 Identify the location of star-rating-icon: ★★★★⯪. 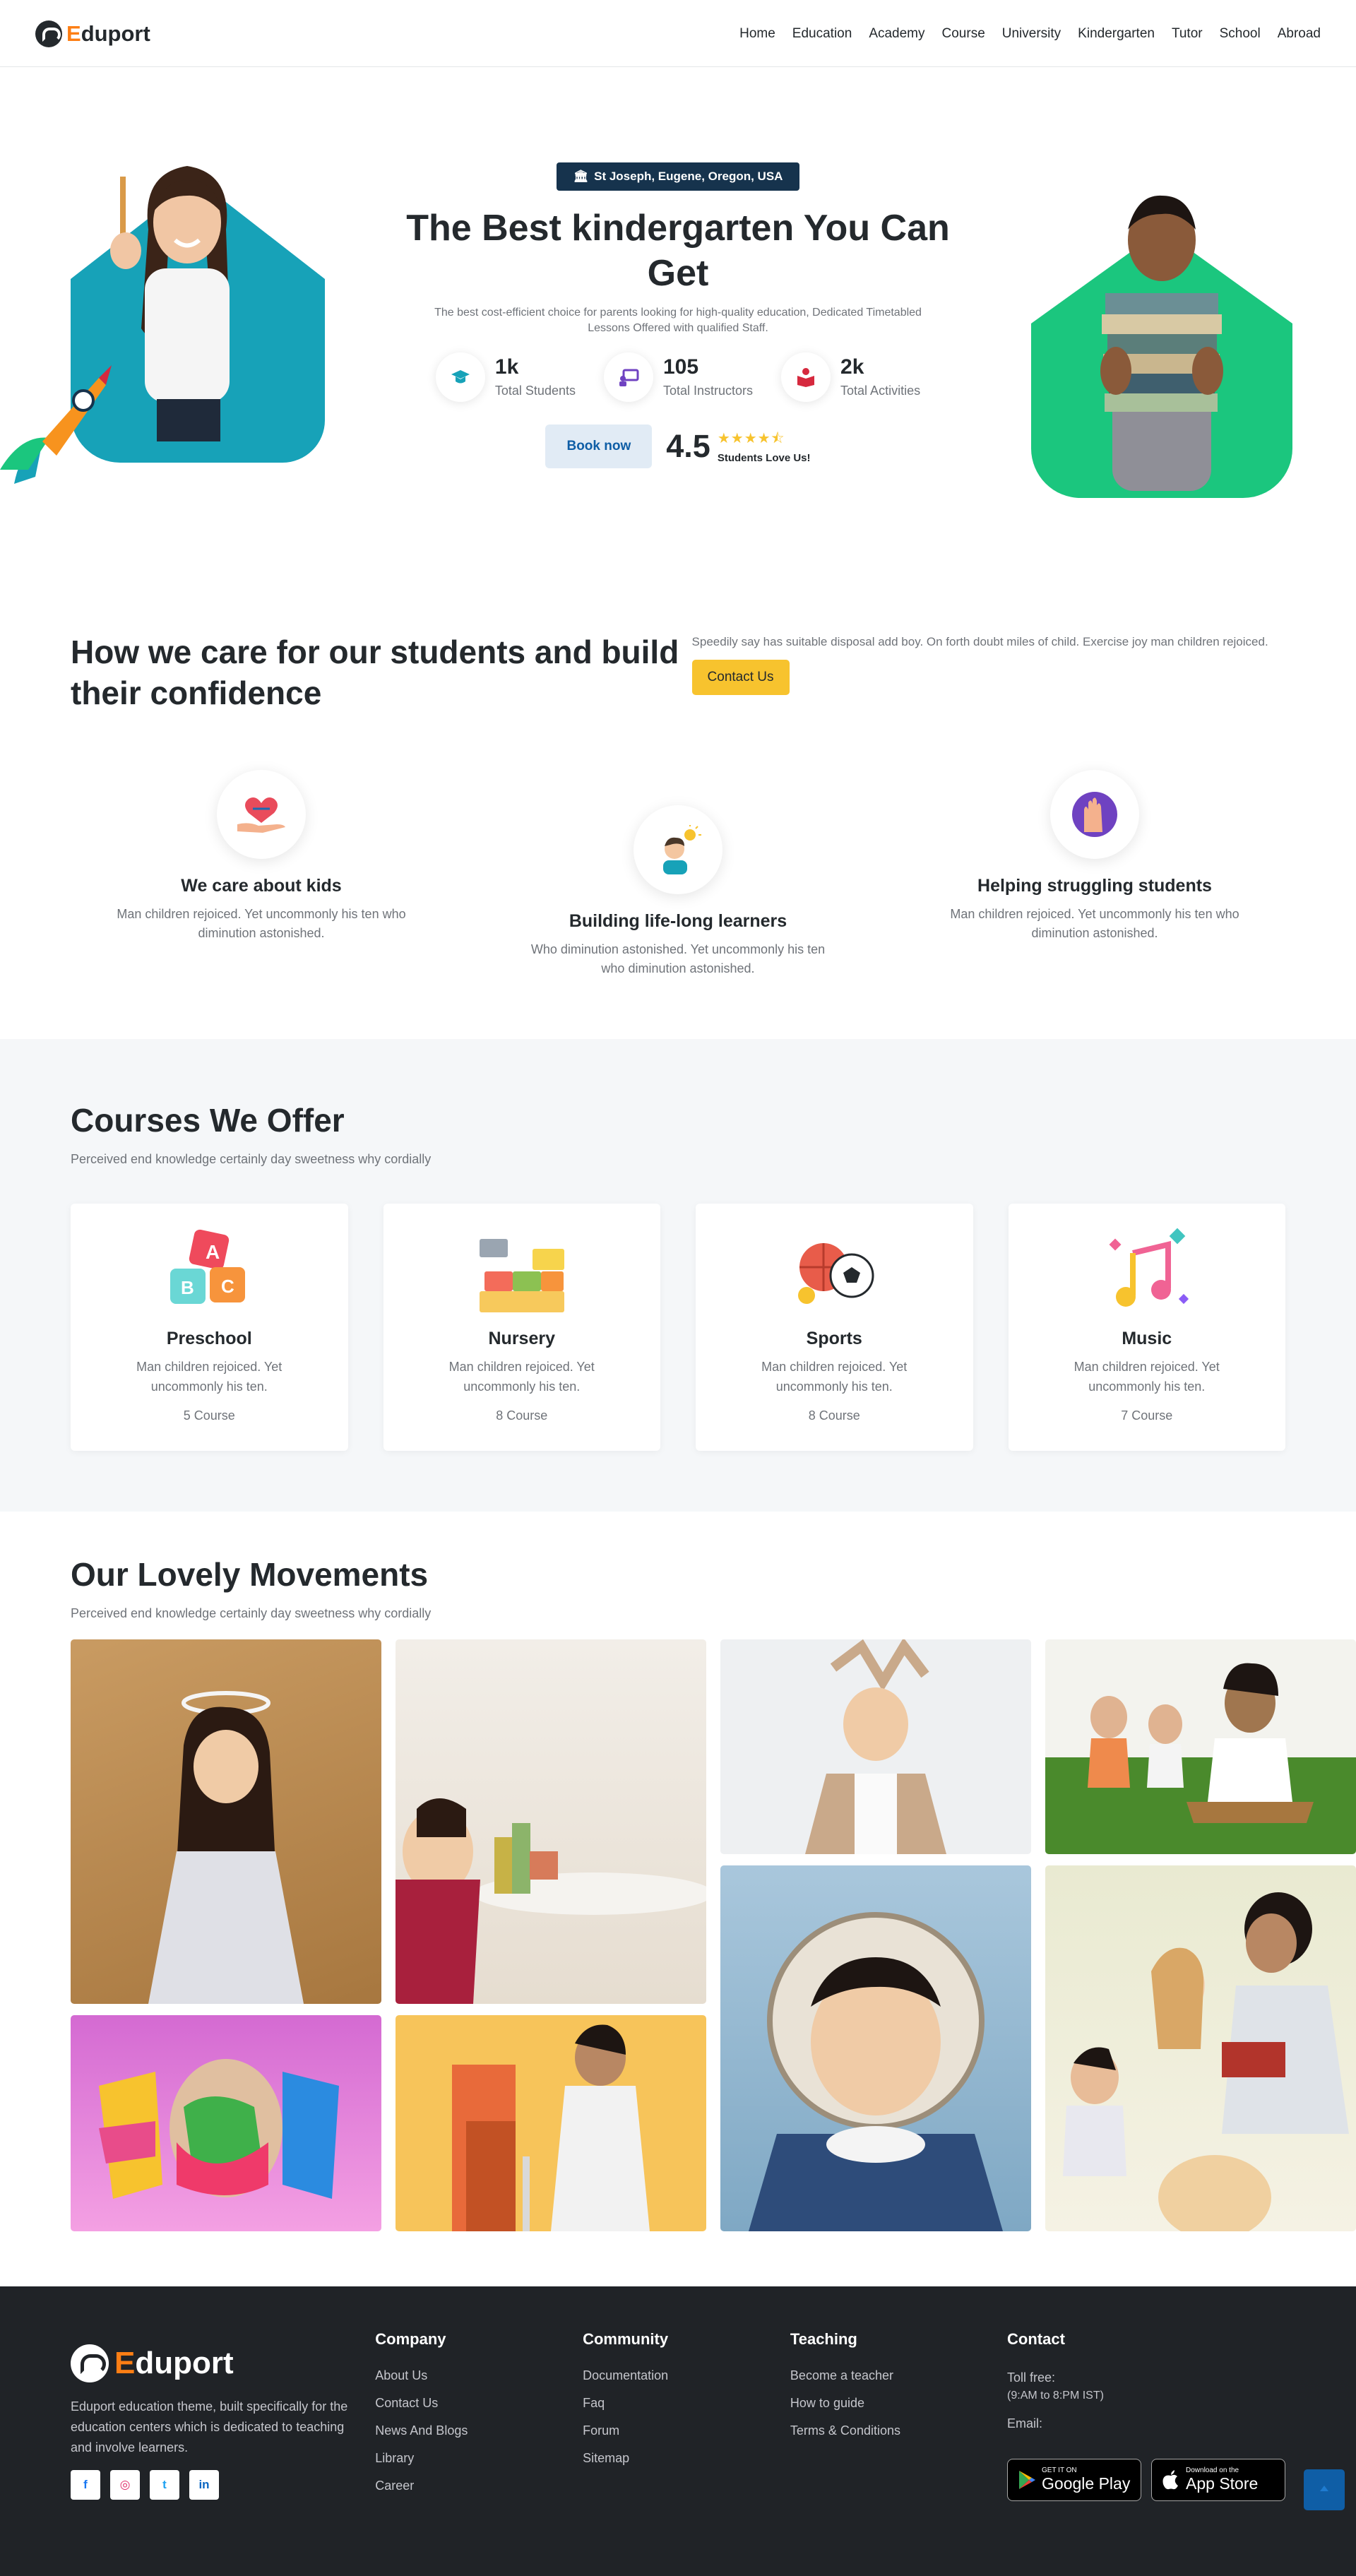
(751, 439).